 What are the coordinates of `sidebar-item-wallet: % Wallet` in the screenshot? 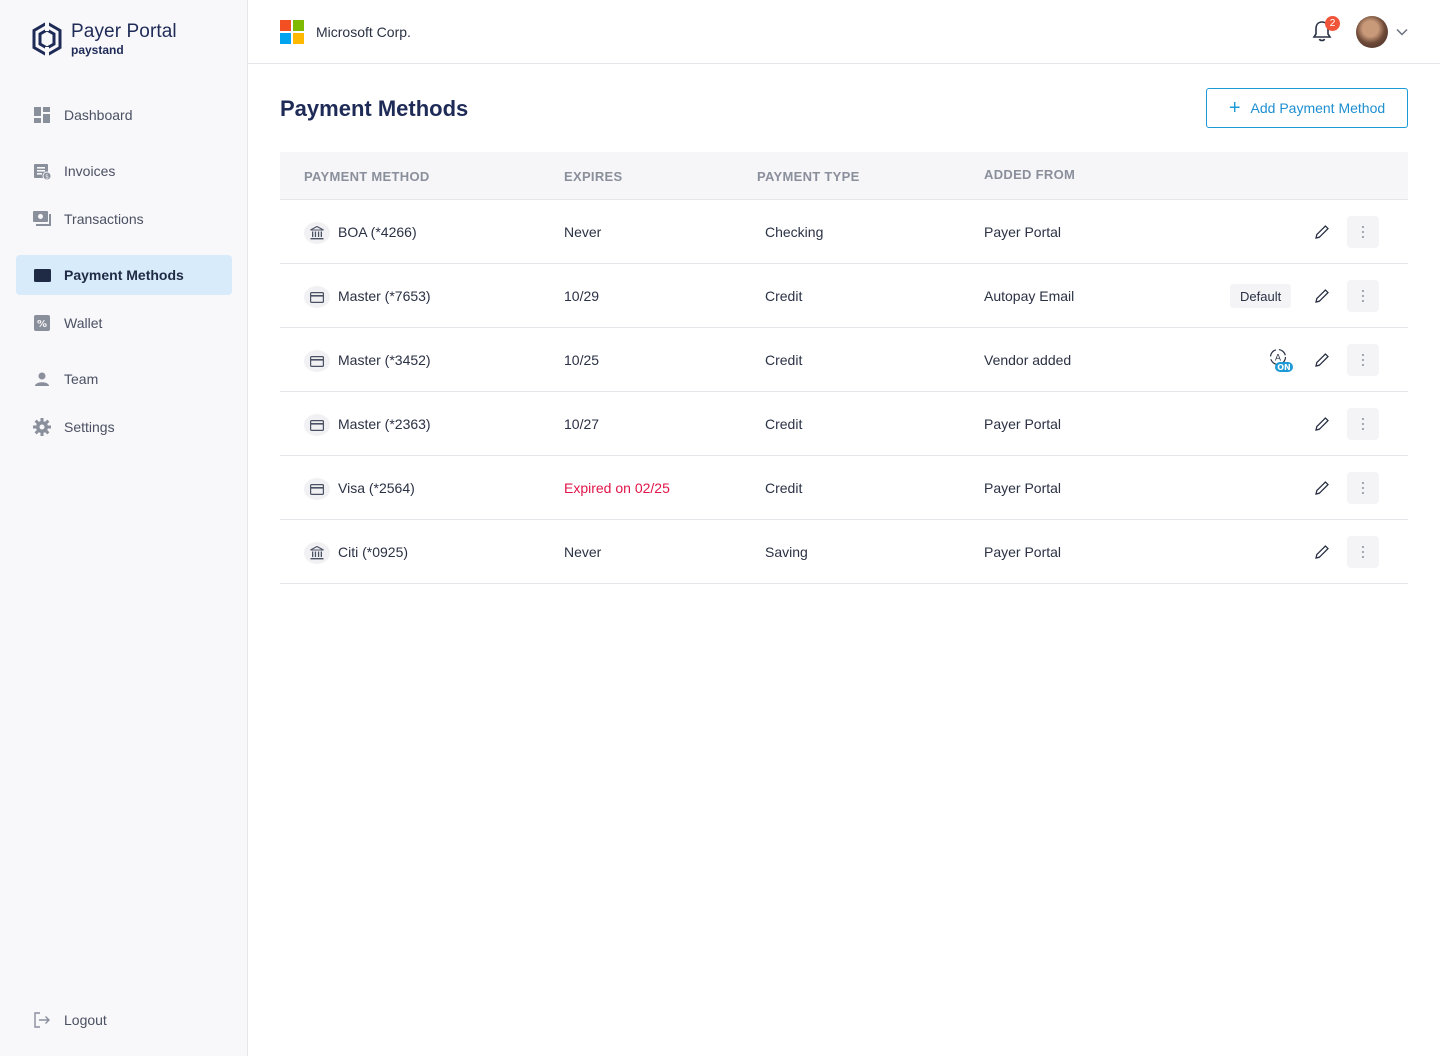 It's located at (124, 323).